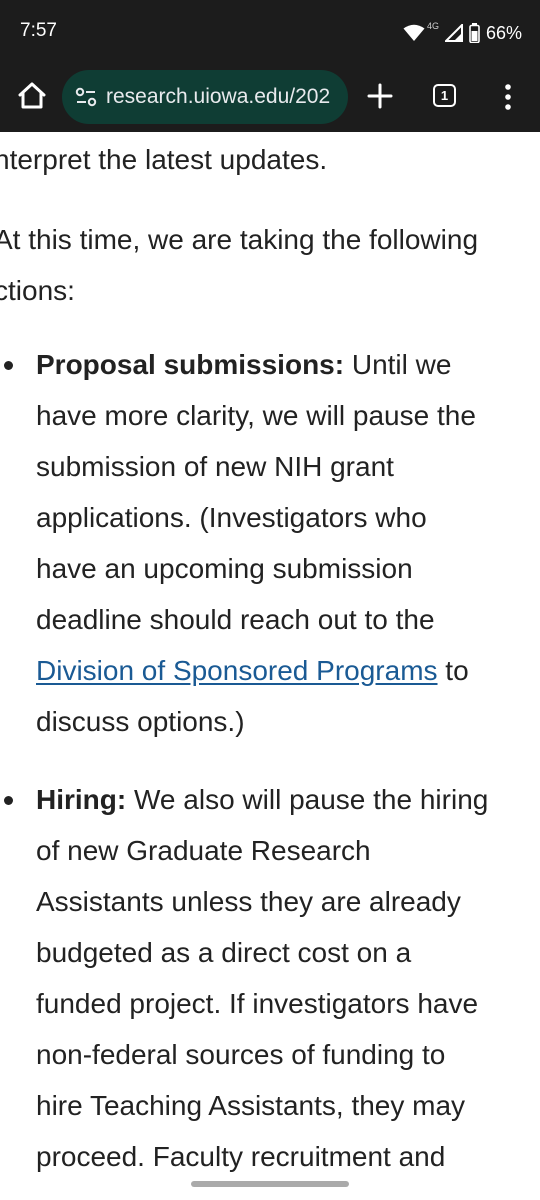  What do you see at coordinates (257, 1003) in the screenshot?
I see `text-line: funded project. If investigators have` at bounding box center [257, 1003].